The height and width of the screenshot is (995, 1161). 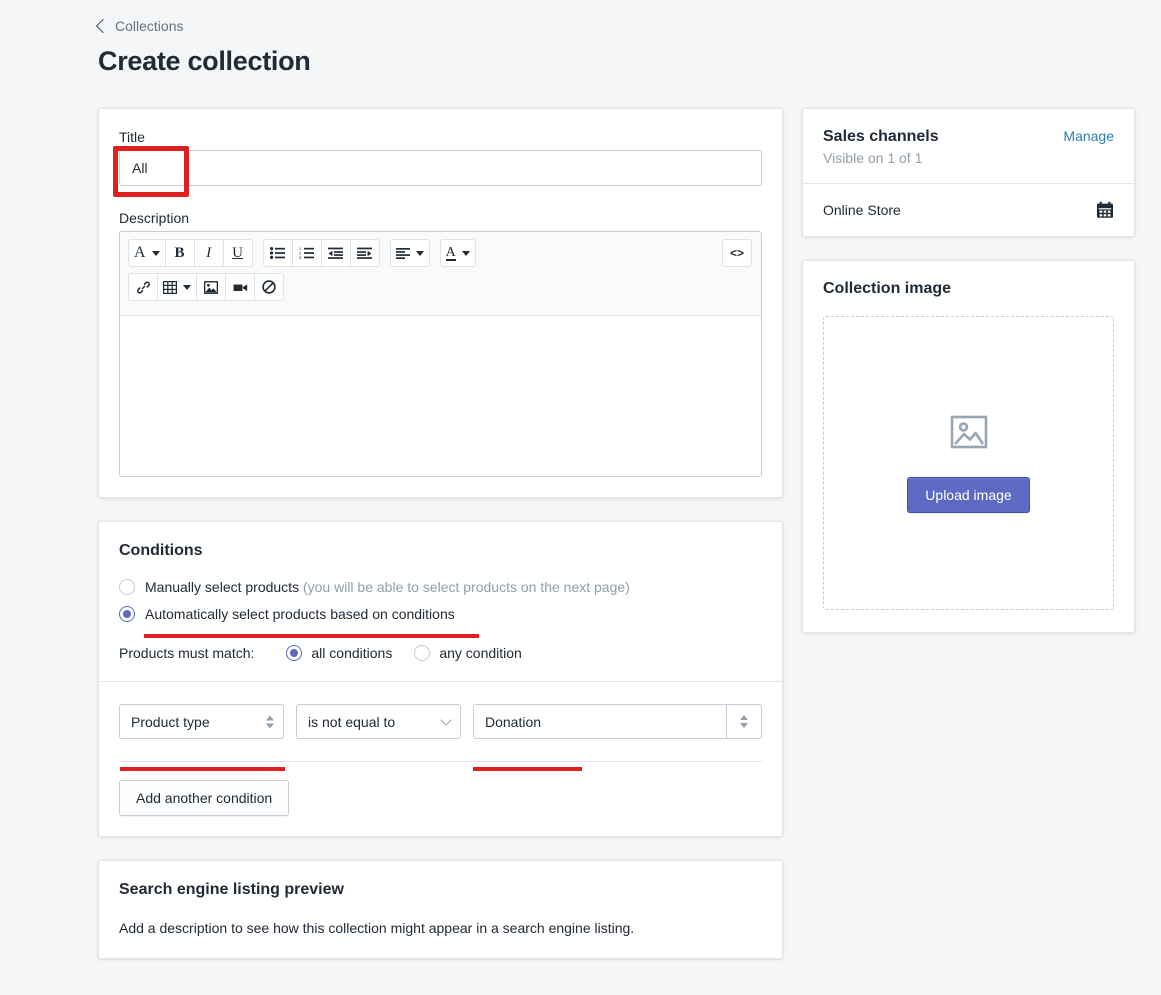 I want to click on match-option-all-label: all conditions, so click(x=352, y=653).